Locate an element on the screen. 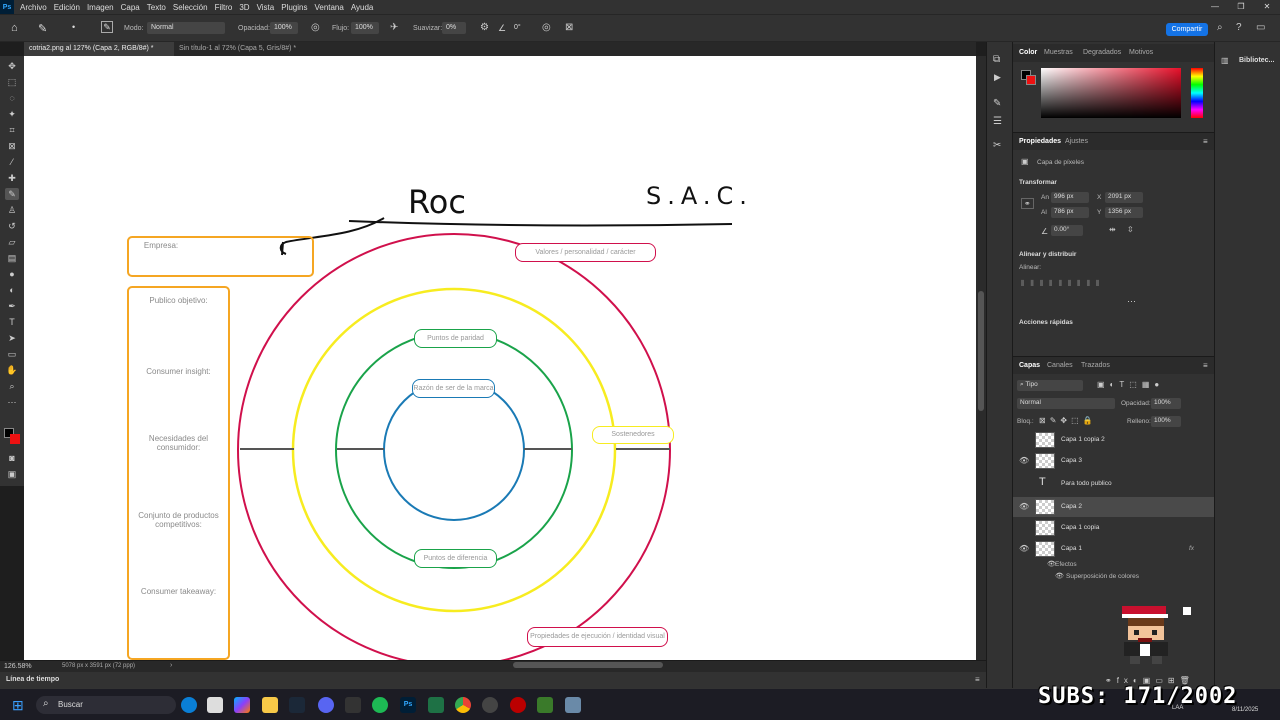  horizontal-scroll-thumb is located at coordinates (588, 665).